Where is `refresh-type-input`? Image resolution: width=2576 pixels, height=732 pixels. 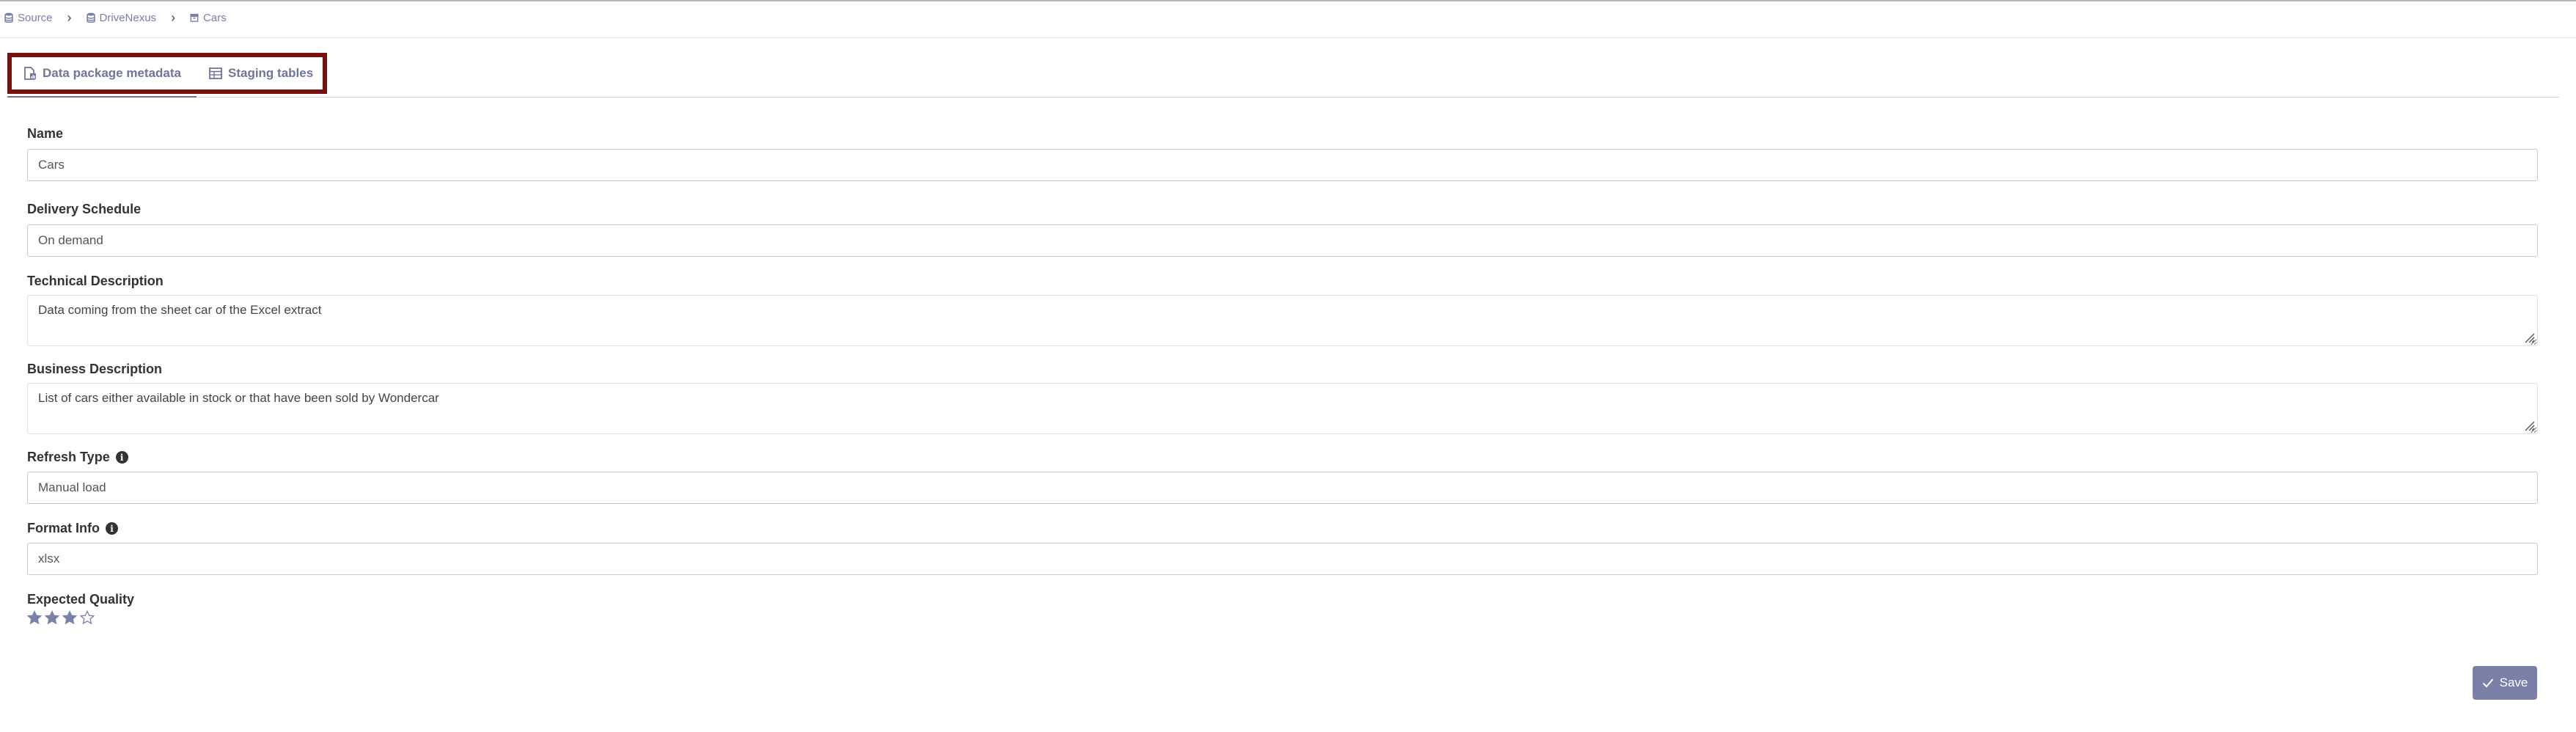
refresh-type-input is located at coordinates (1283, 488).